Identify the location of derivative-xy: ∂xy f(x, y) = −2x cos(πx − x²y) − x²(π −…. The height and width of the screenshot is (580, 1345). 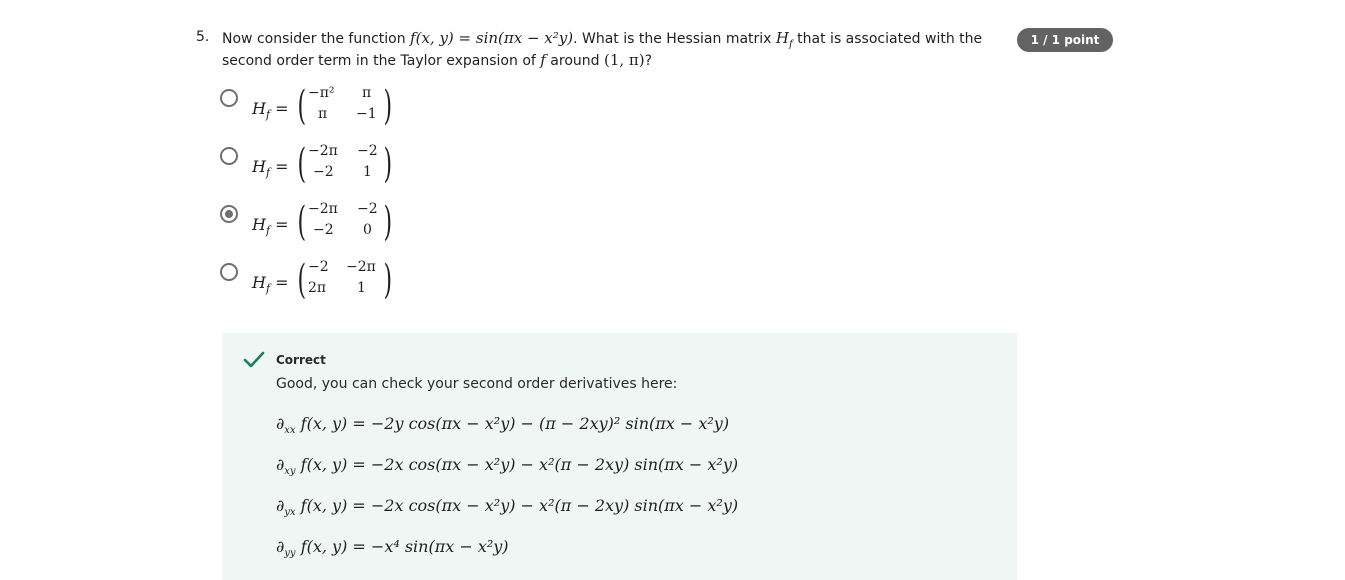
(507, 466).